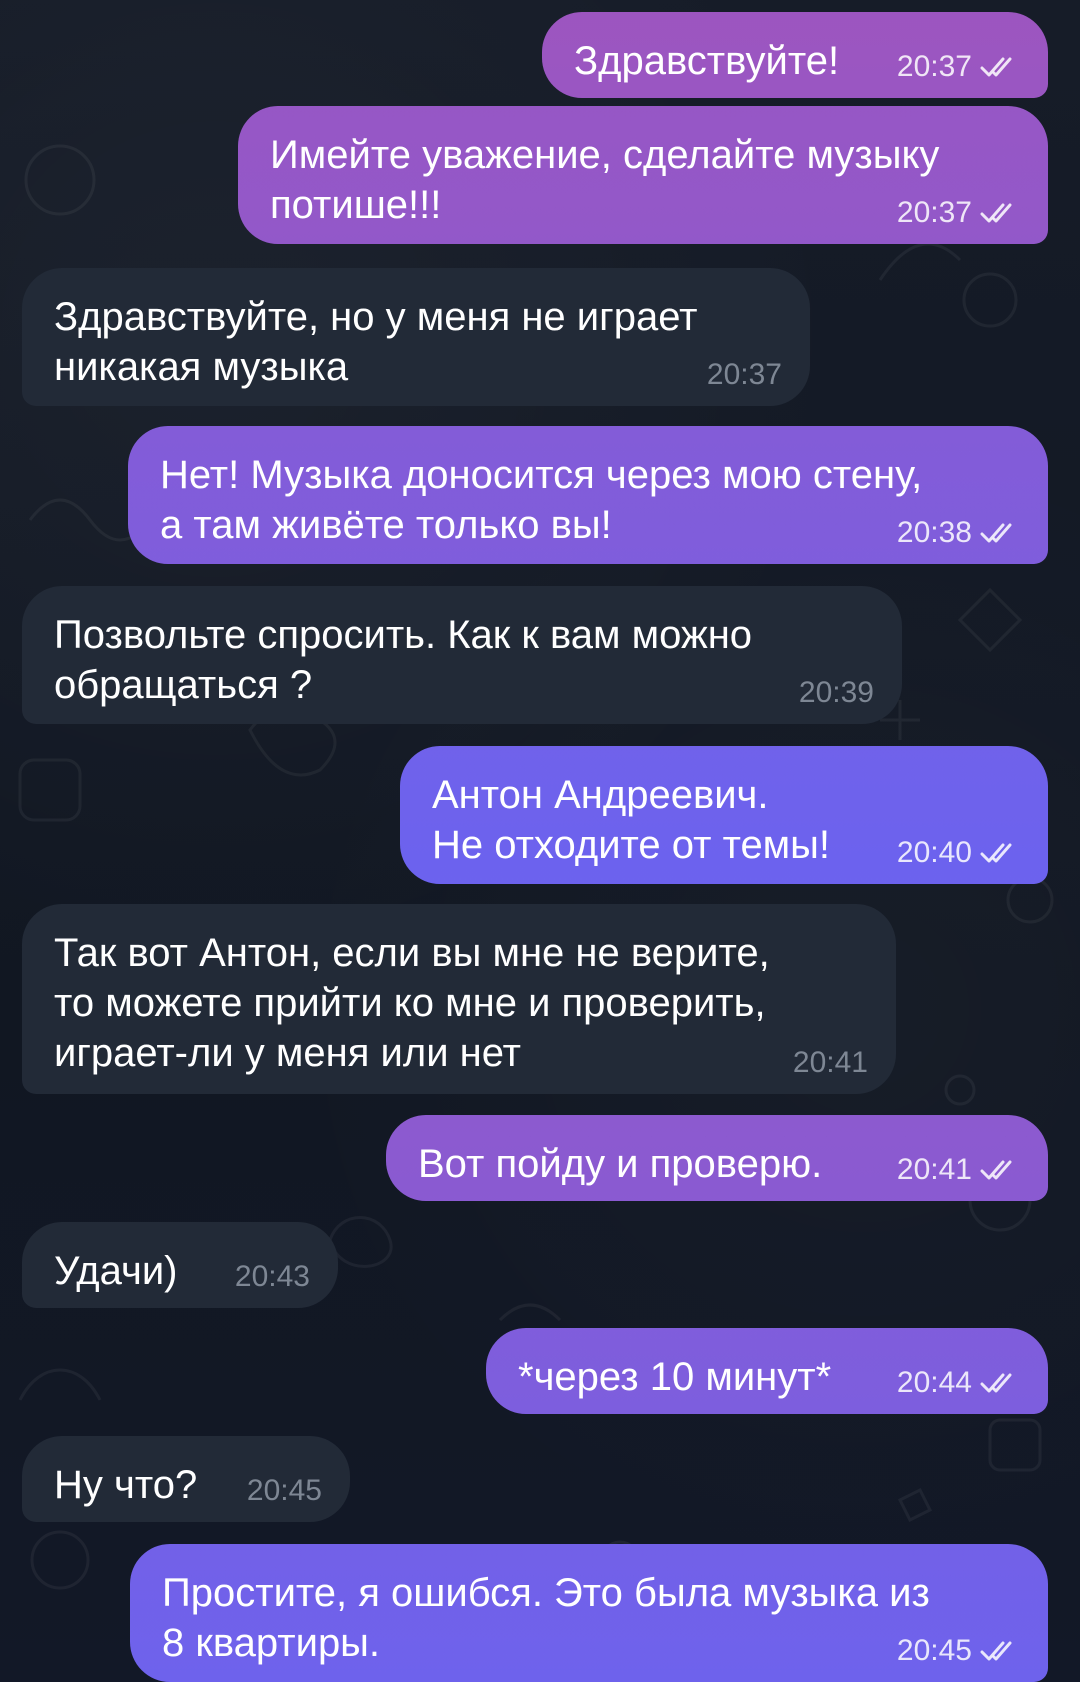 This screenshot has height=1682, width=1080. I want to click on outgoing-message-bubble: Здравствуйте! 20:37, so click(795, 55).